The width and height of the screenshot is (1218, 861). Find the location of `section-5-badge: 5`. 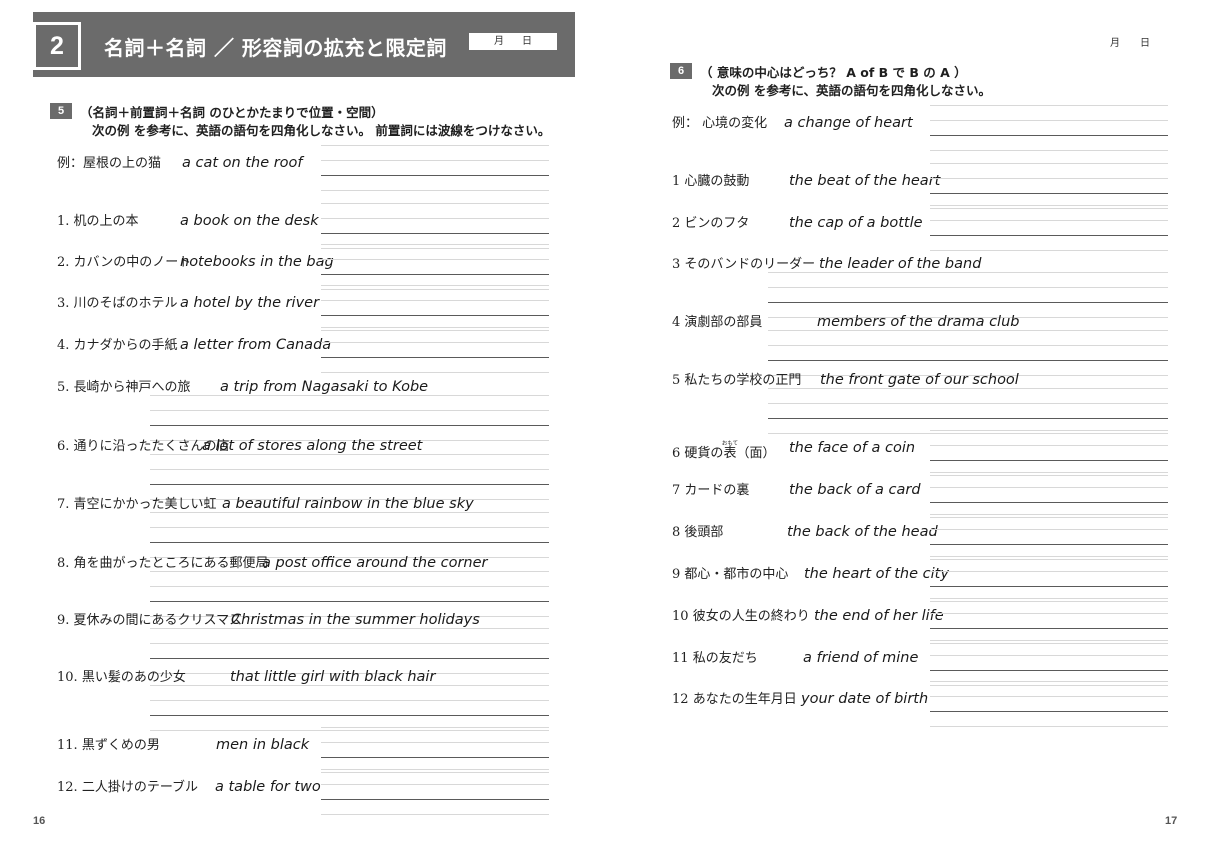

section-5-badge: 5 is located at coordinates (61, 111).